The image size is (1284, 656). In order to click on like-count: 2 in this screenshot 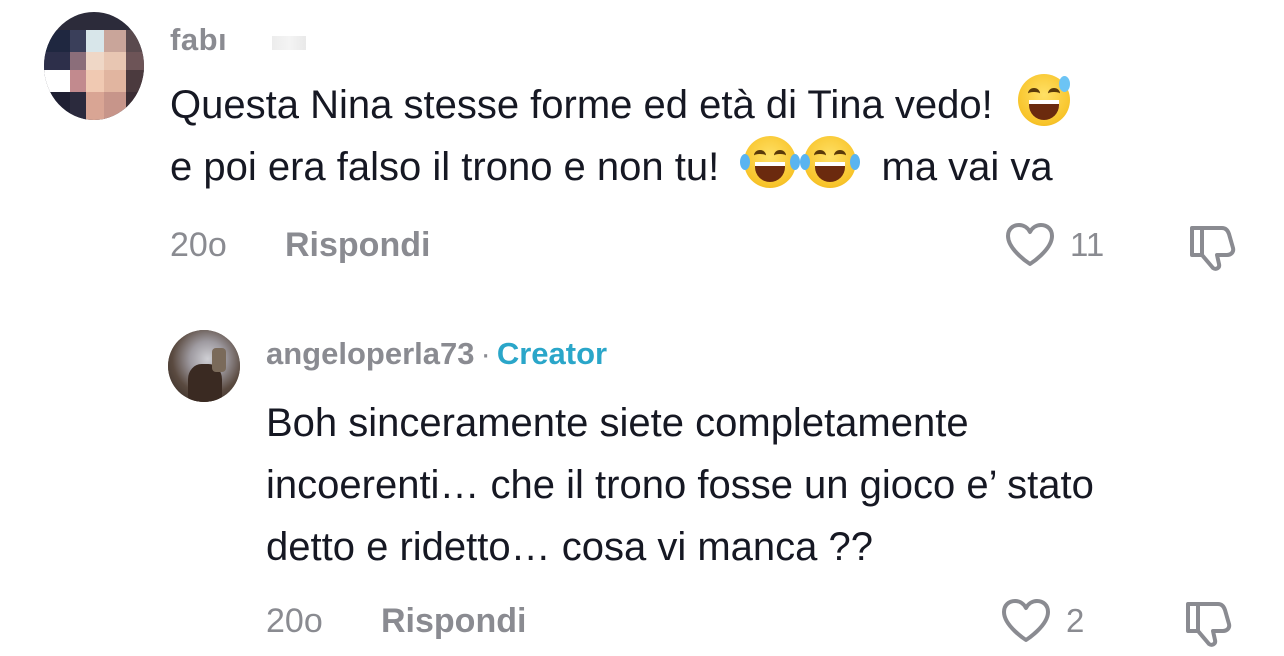, I will do `click(1075, 620)`.